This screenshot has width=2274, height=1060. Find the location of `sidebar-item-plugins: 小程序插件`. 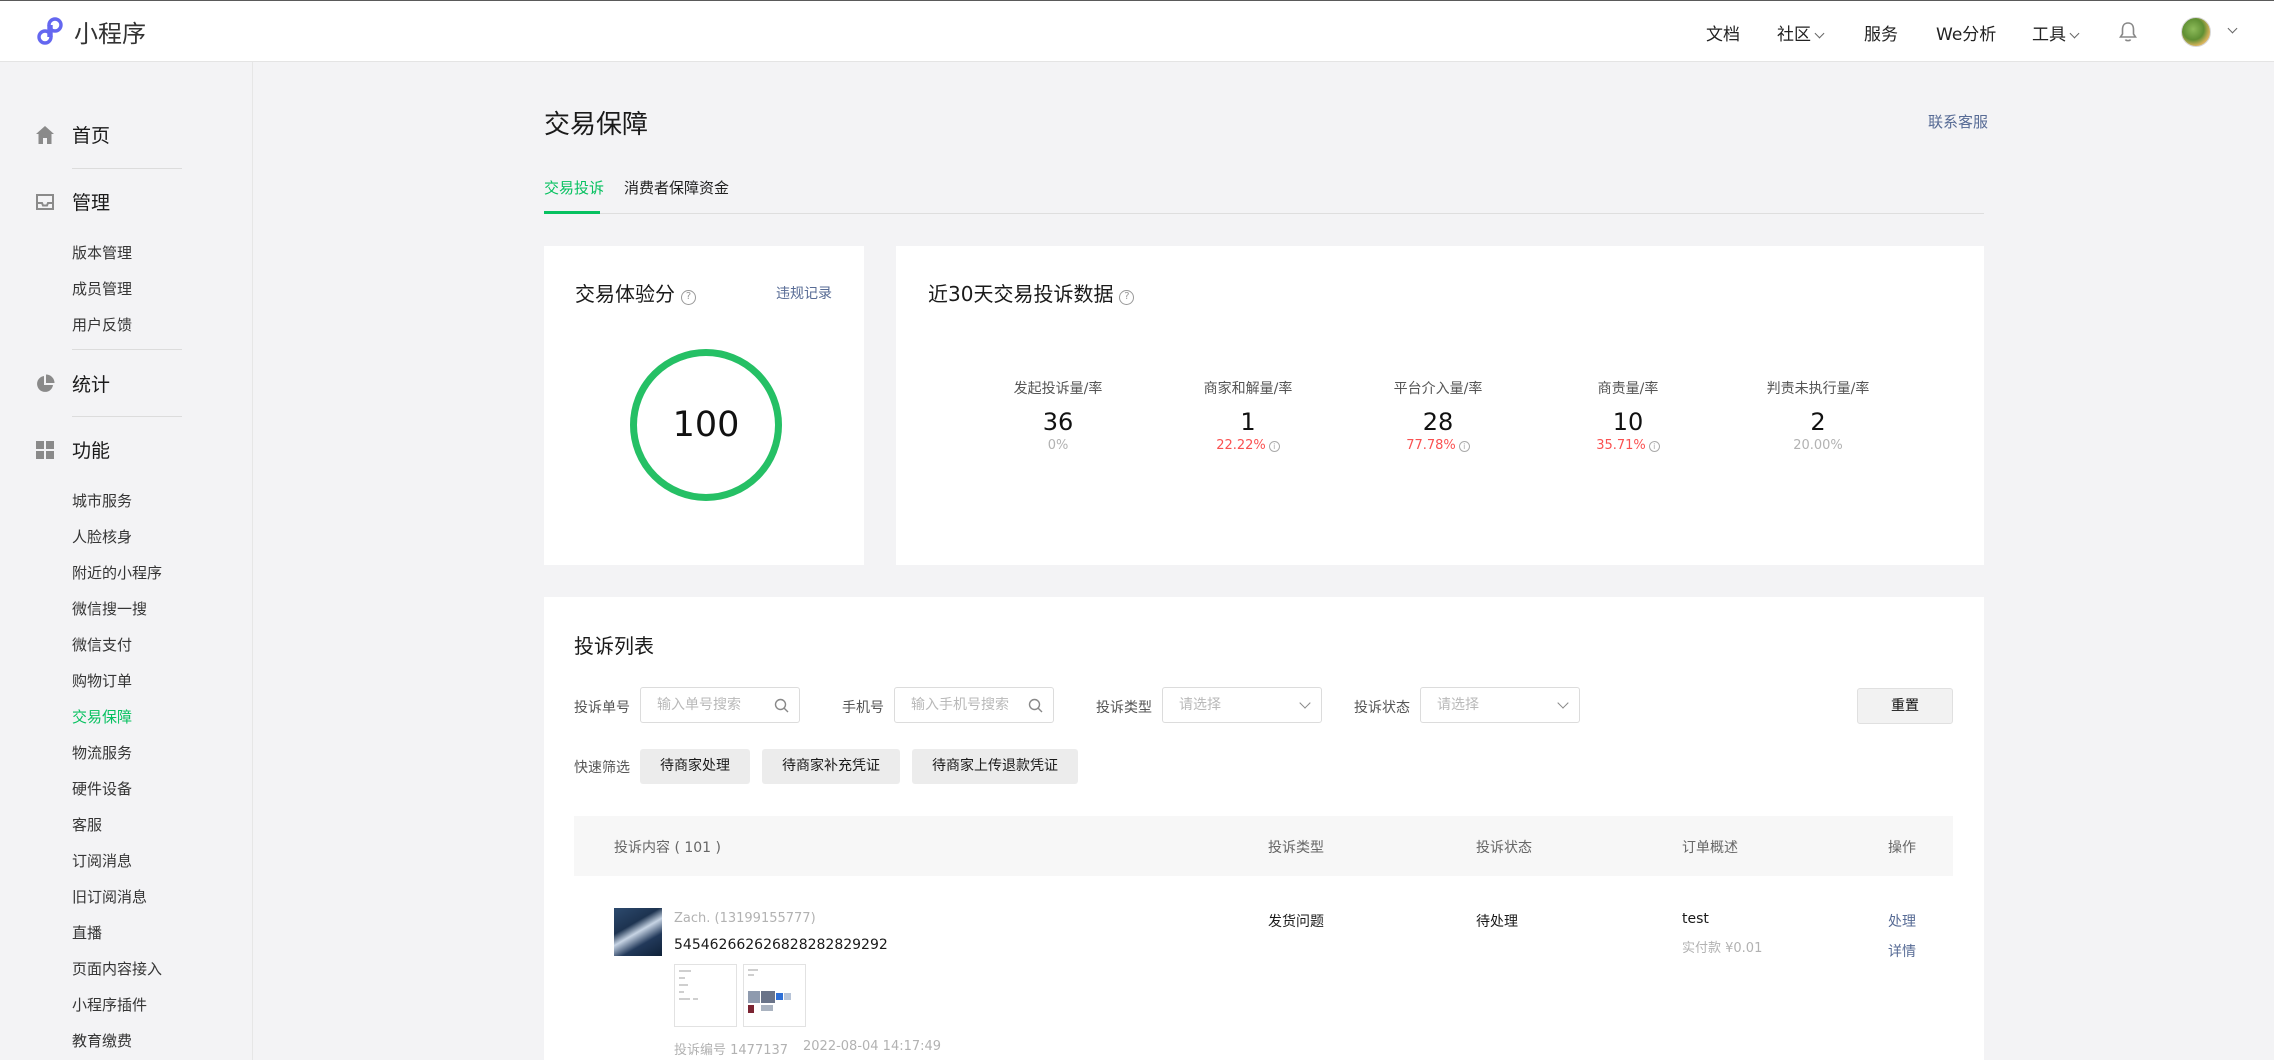

sidebar-item-plugins: 小程序插件 is located at coordinates (109, 1004).